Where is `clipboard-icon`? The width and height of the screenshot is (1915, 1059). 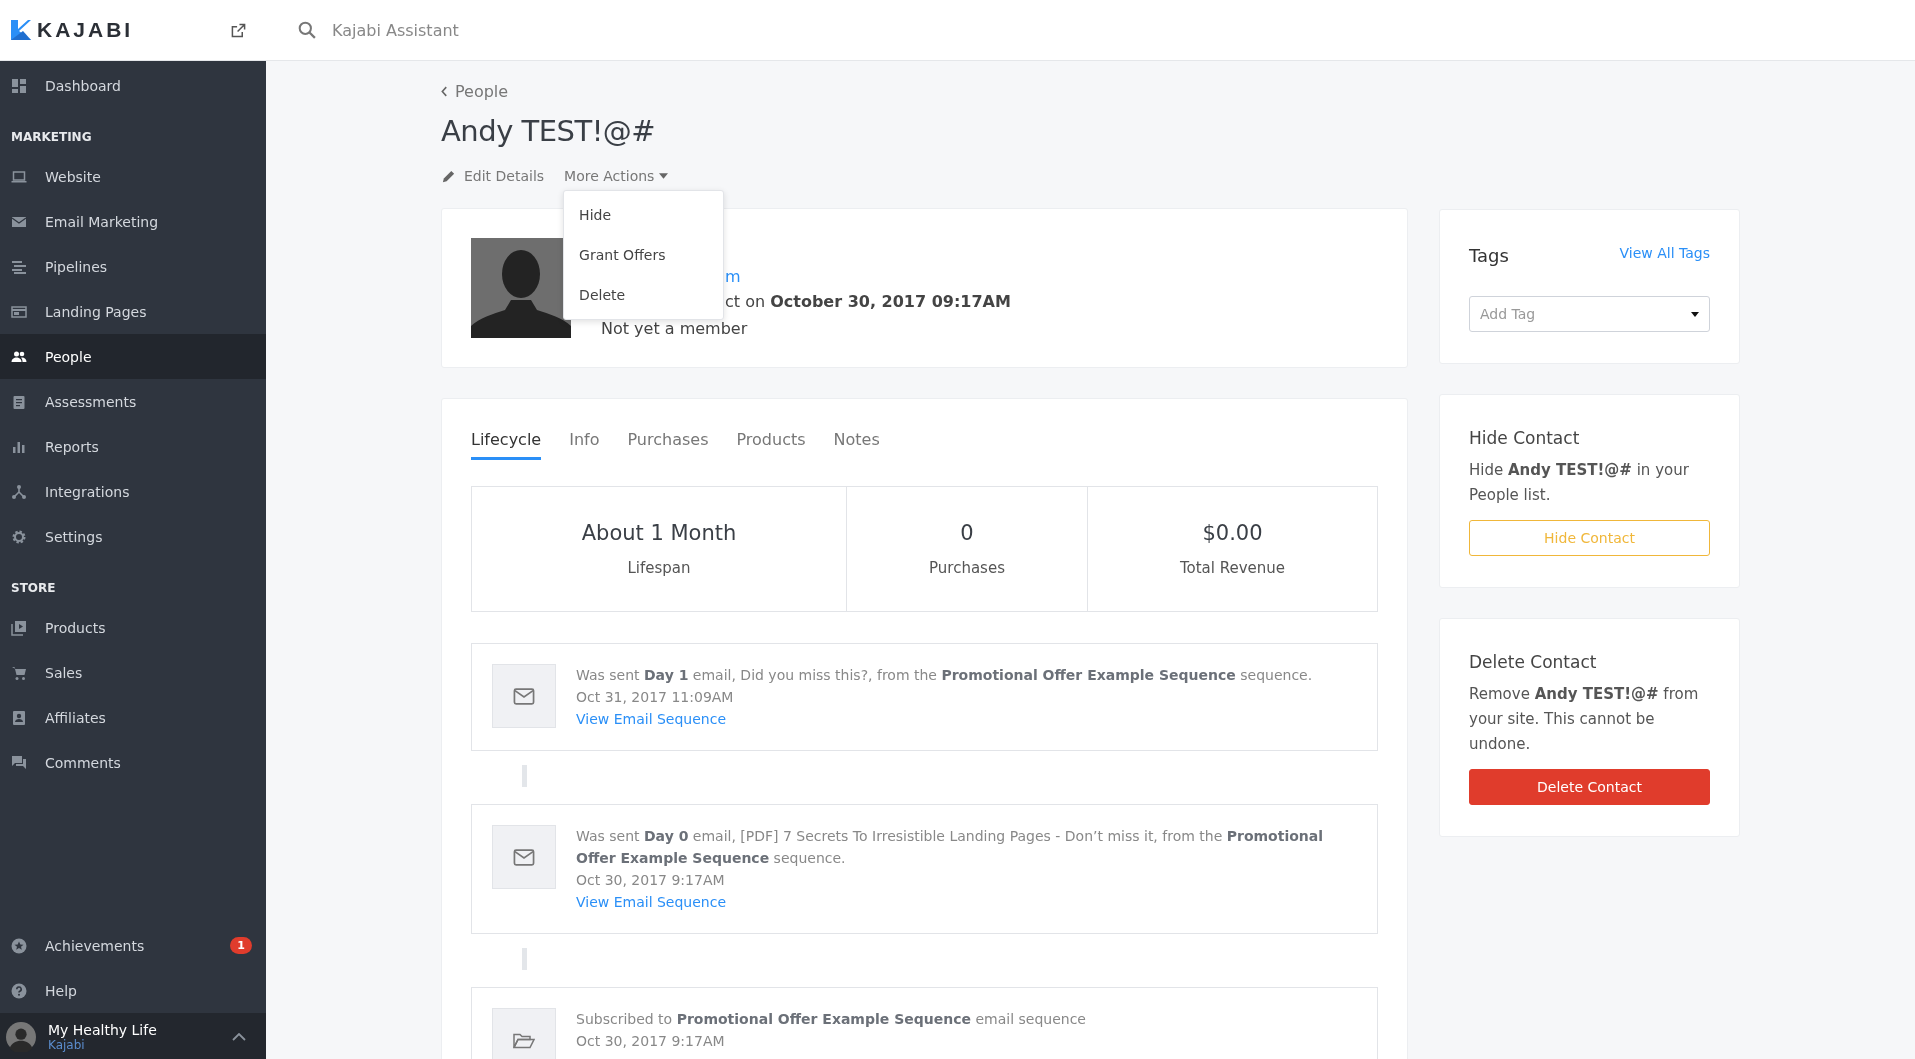 clipboard-icon is located at coordinates (19, 401).